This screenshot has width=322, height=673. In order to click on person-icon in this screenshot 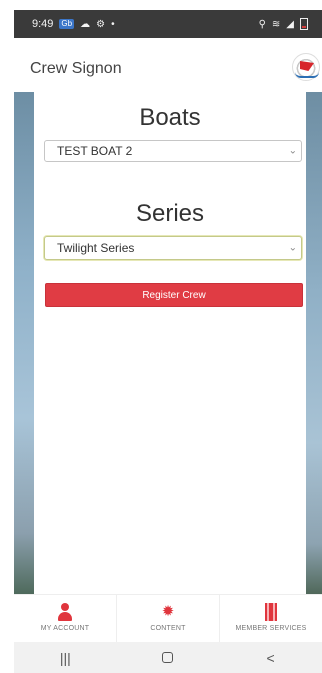, I will do `click(65, 612)`.